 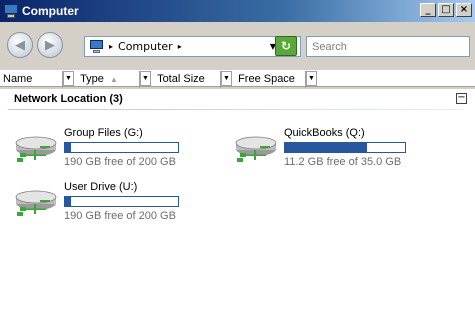 I want to click on collapse-group-button: −, so click(x=461, y=98).